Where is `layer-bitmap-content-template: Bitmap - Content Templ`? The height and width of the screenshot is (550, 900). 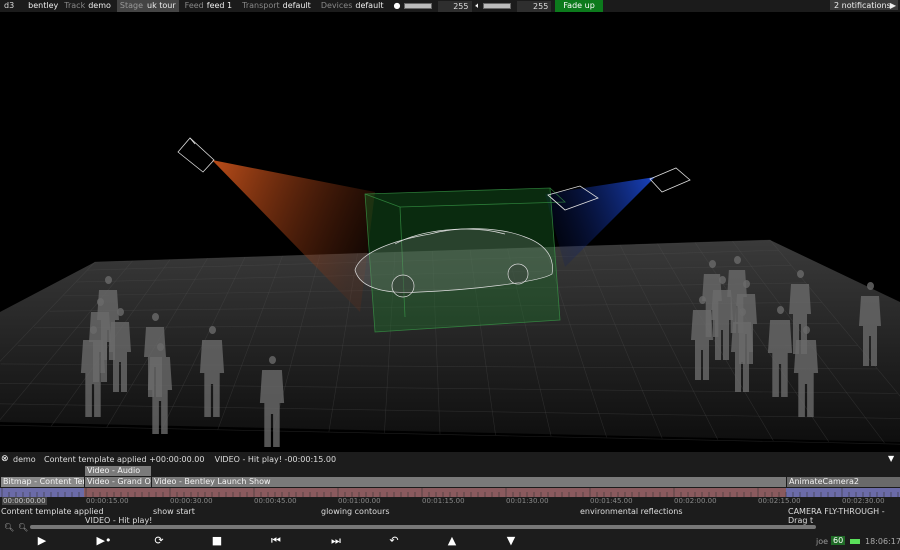
layer-bitmap-content-template: Bitmap - Content Templ is located at coordinates (42, 482).